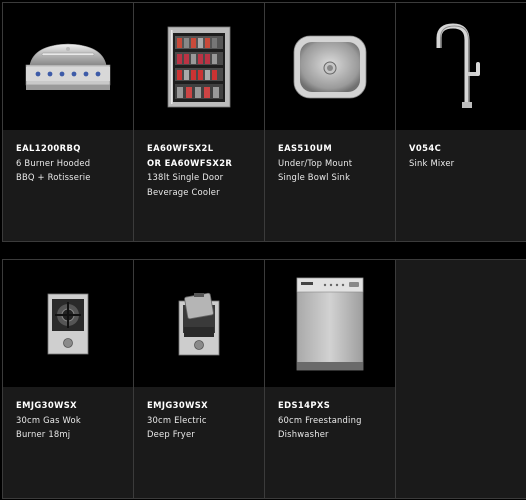  I want to click on product-image-dishwasher, so click(330, 323).